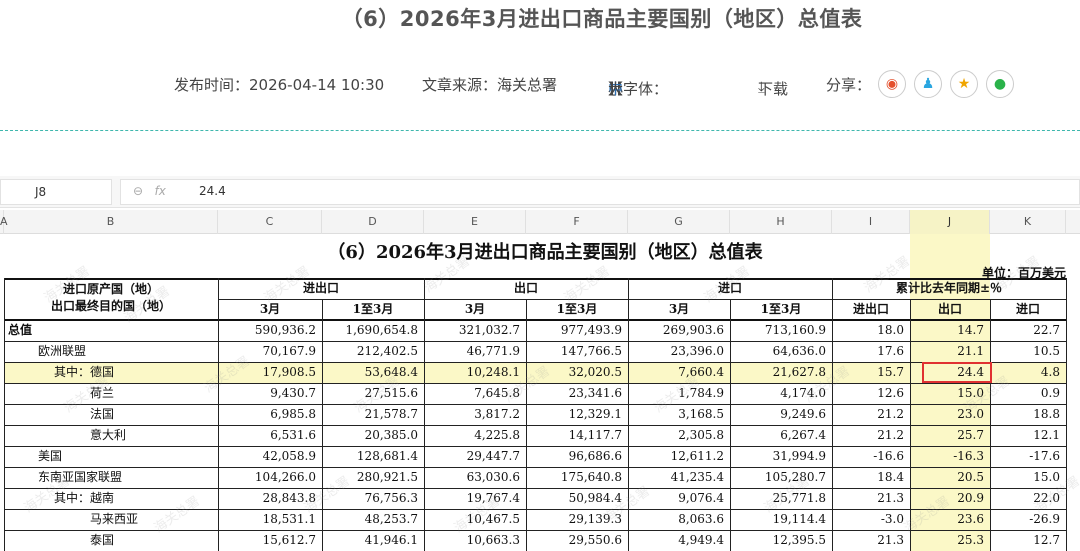 The width and height of the screenshot is (1080, 551). Describe the element at coordinates (803, 414) in the screenshot. I see `table-cell: 9,249.6` at that location.